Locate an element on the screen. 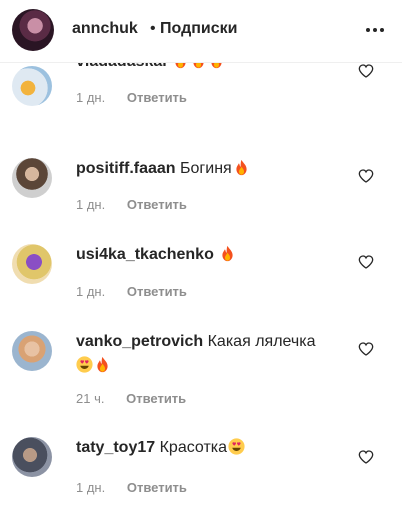 This screenshot has width=402, height=510. comment-content: vladadaskal is located at coordinates (211, 68).